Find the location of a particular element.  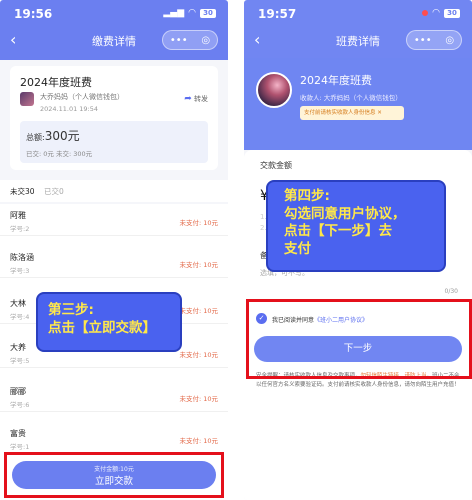

share-button: ➦ 转发 is located at coordinates (196, 99).